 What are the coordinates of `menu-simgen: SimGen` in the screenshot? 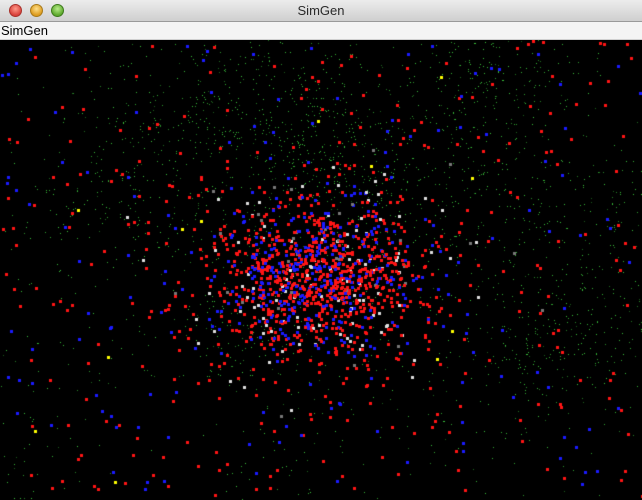 It's located at (24, 31).